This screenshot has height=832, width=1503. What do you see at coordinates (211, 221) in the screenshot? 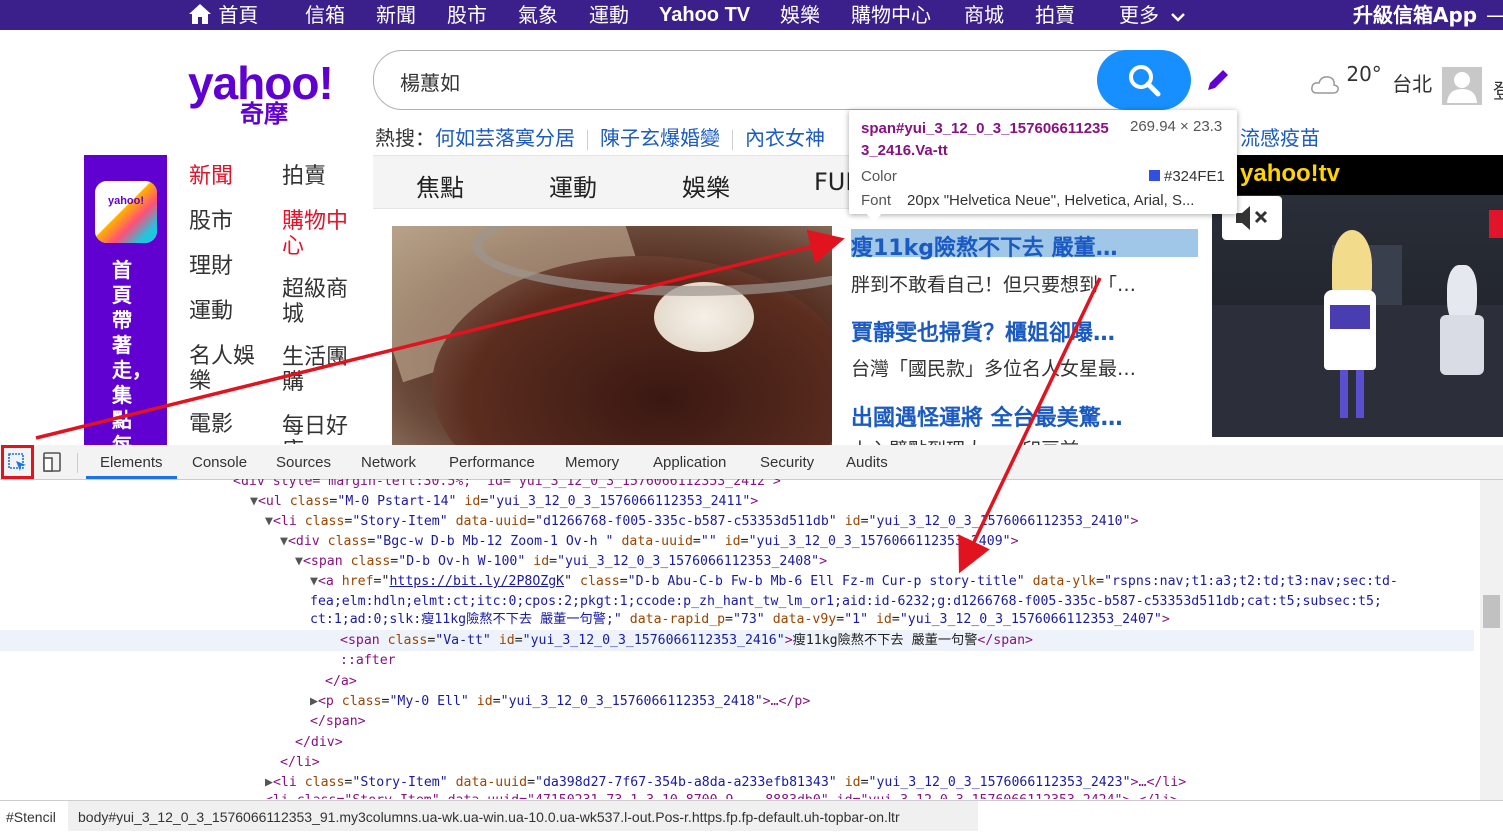
I see `category-stocks: 股市` at bounding box center [211, 221].